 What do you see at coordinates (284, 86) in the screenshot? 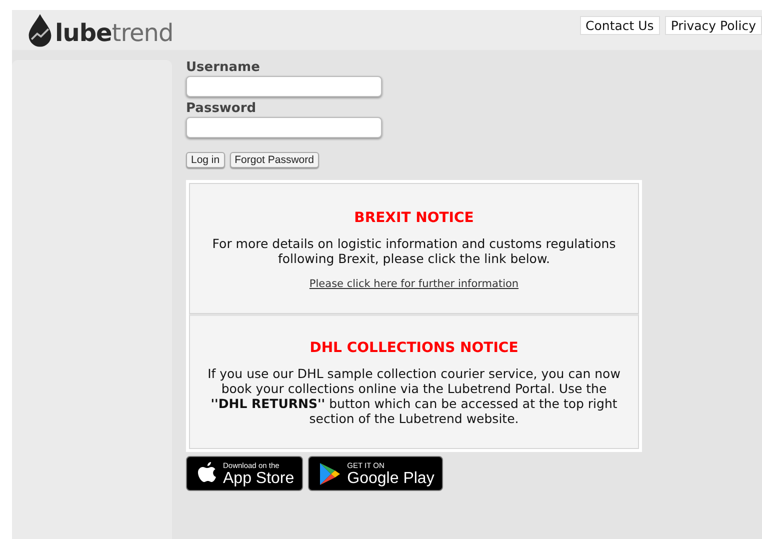
I see `username-field` at bounding box center [284, 86].